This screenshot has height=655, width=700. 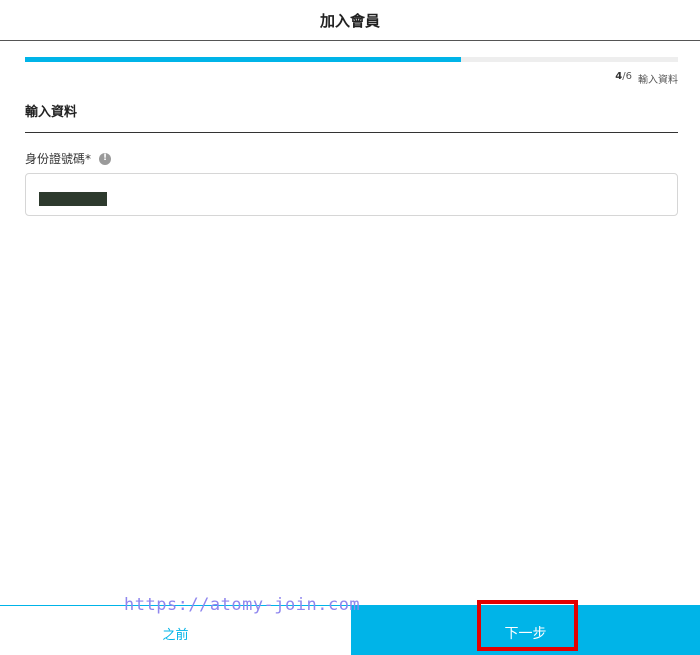 What do you see at coordinates (627, 76) in the screenshot?
I see `step-total: /6` at bounding box center [627, 76].